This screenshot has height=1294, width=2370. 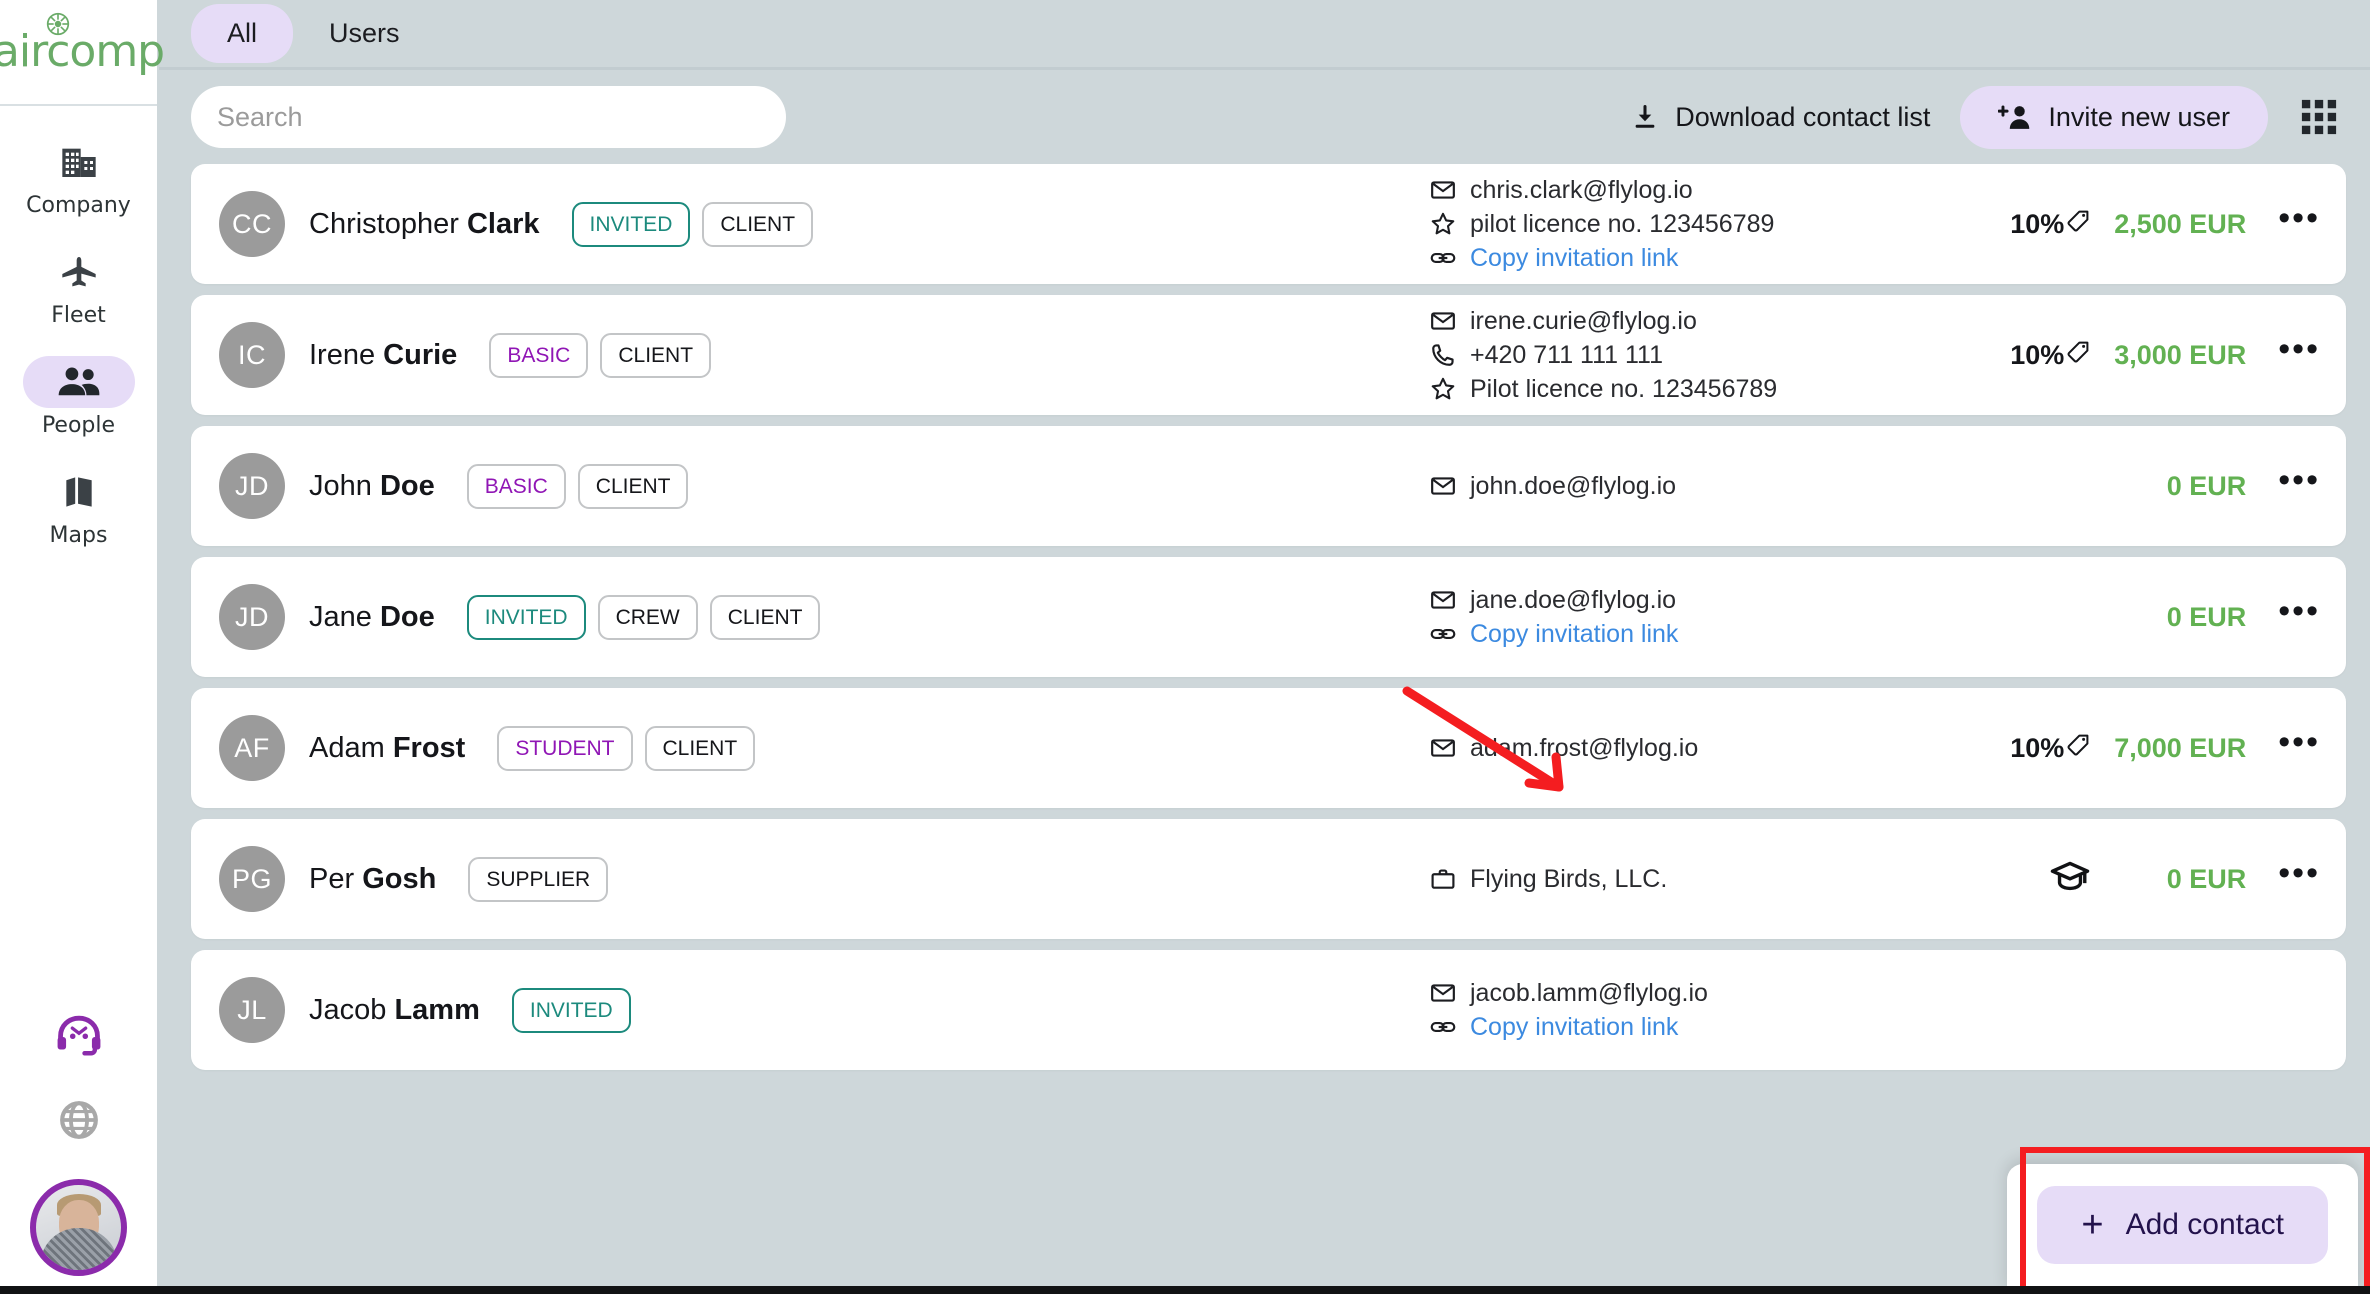 What do you see at coordinates (429, 747) in the screenshot?
I see `contact-last-name: Frost` at bounding box center [429, 747].